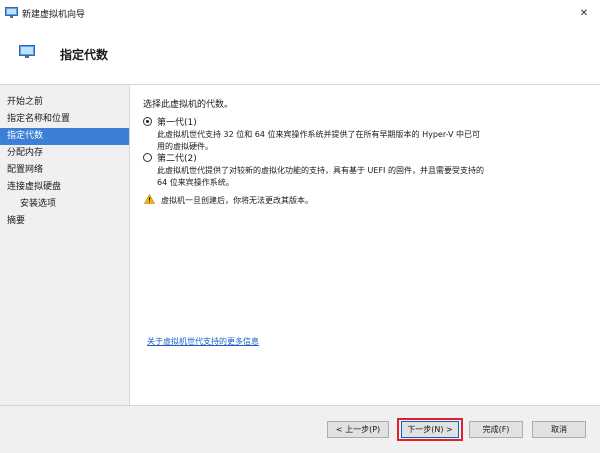 The image size is (600, 453). I want to click on generation-prompt: 选择此虚拟机的代数。, so click(188, 105).